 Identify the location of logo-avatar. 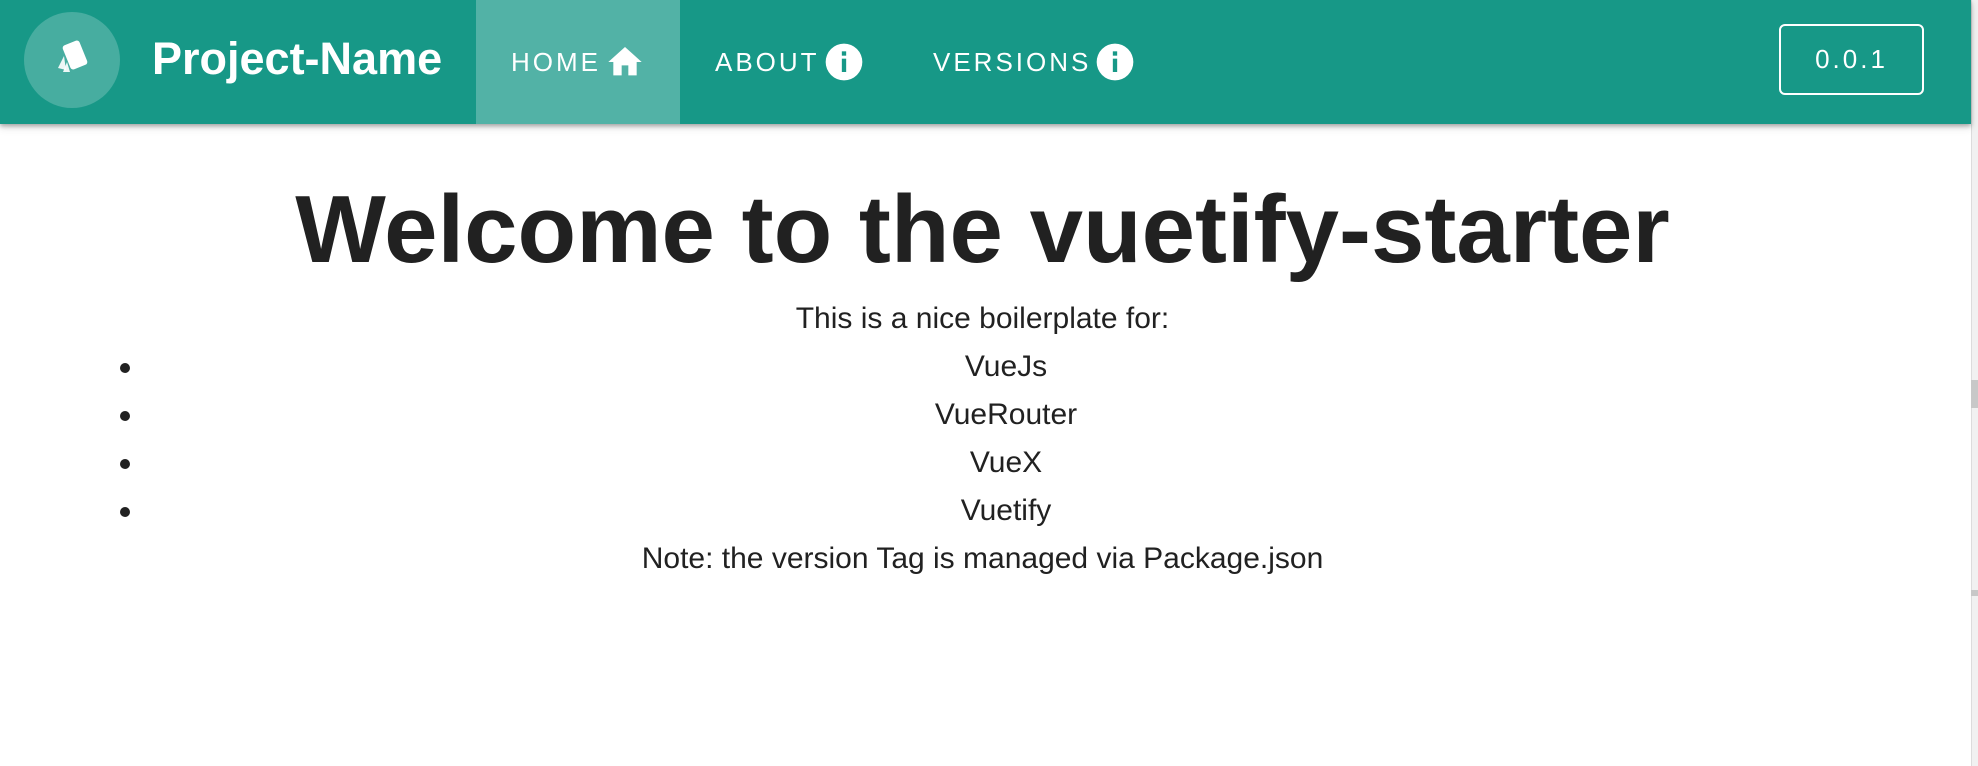
(72, 60).